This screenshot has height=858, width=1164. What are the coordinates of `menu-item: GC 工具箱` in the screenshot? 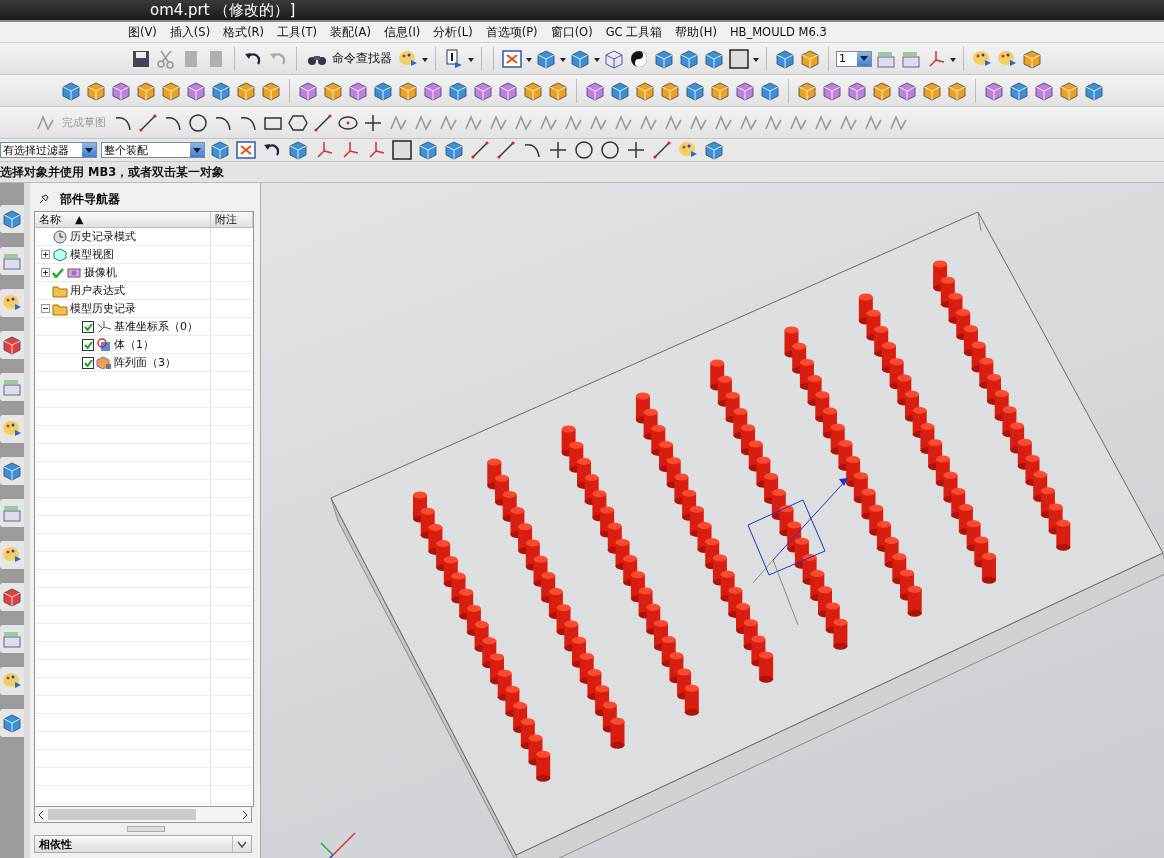 It's located at (634, 32).